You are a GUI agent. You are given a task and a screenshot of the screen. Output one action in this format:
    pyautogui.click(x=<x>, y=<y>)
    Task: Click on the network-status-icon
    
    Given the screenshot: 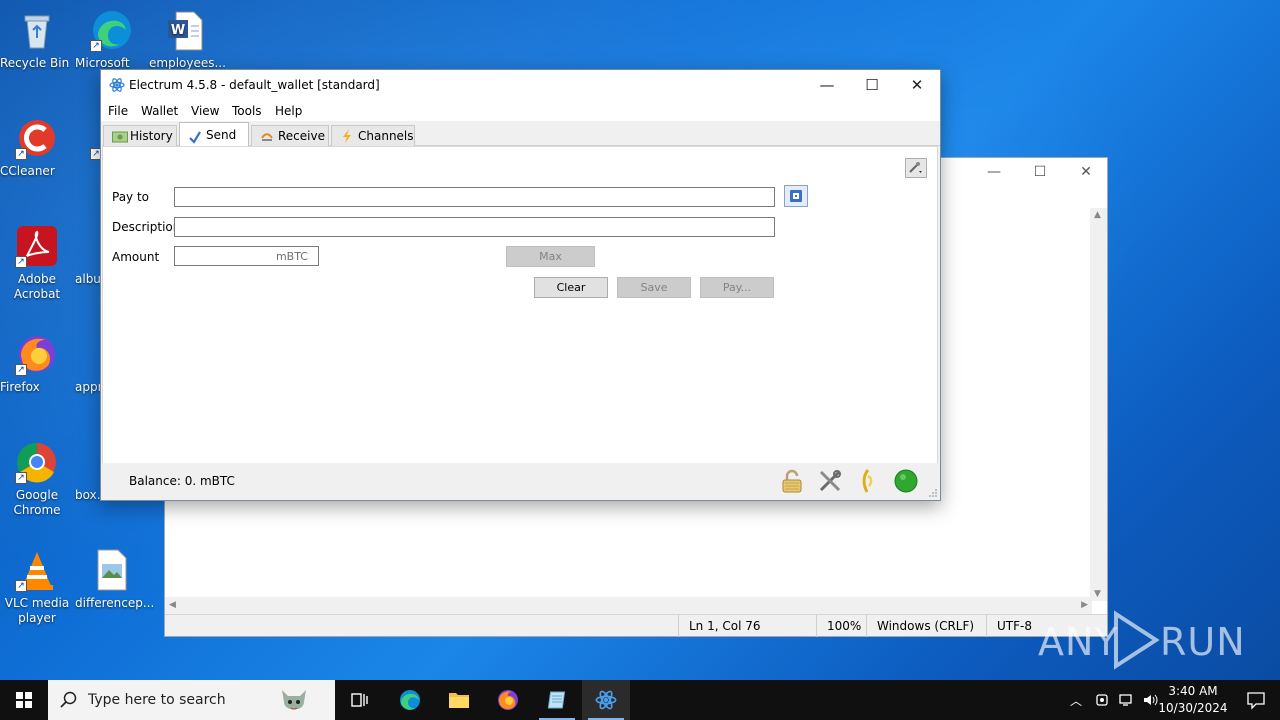 What is the action you would take?
    pyautogui.click(x=906, y=481)
    